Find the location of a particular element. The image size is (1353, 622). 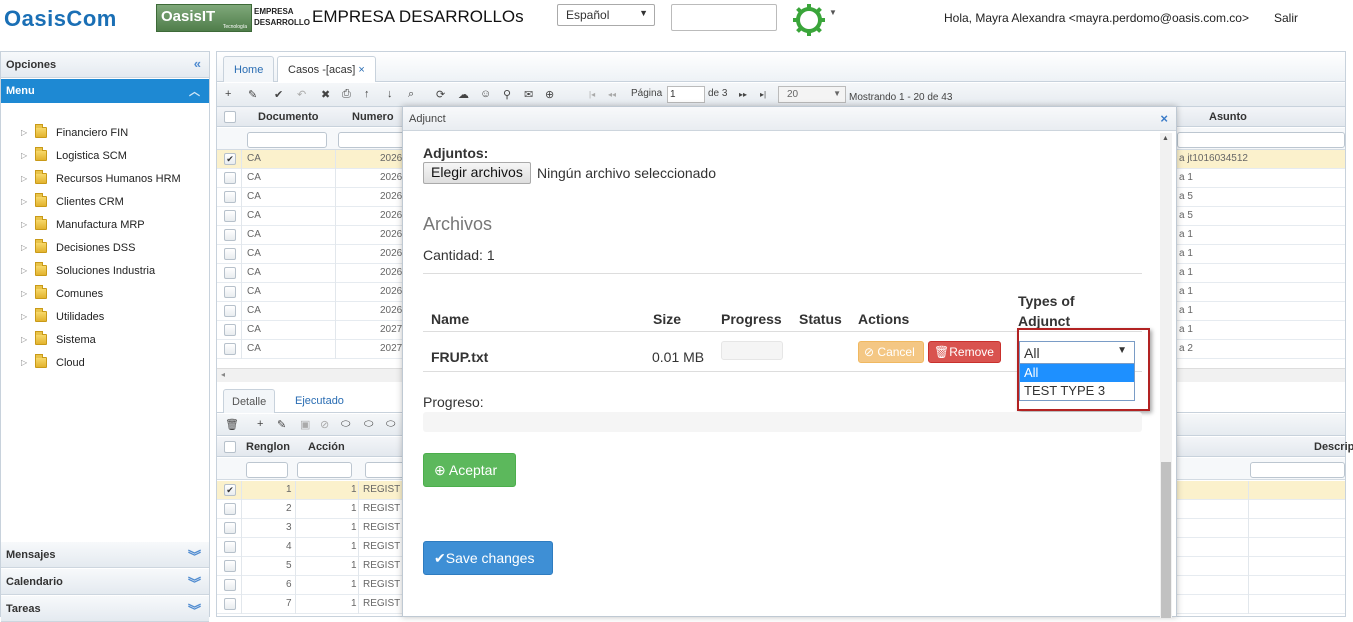

tab-home: Home is located at coordinates (249, 69).